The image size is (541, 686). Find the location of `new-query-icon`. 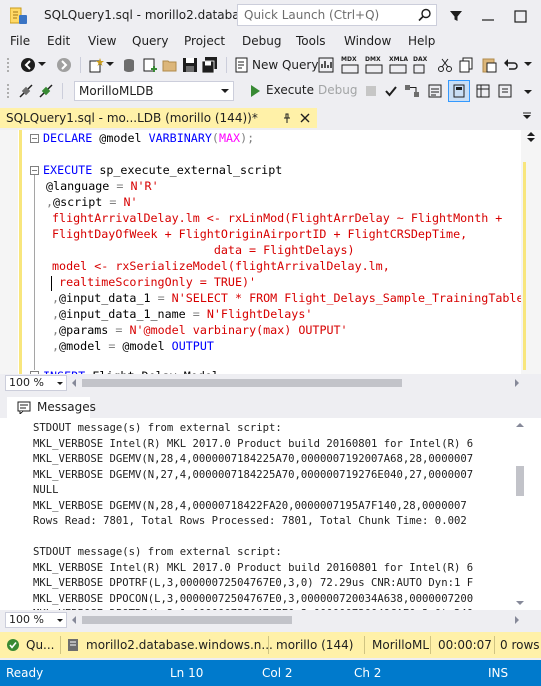

new-query-icon is located at coordinates (242, 65).